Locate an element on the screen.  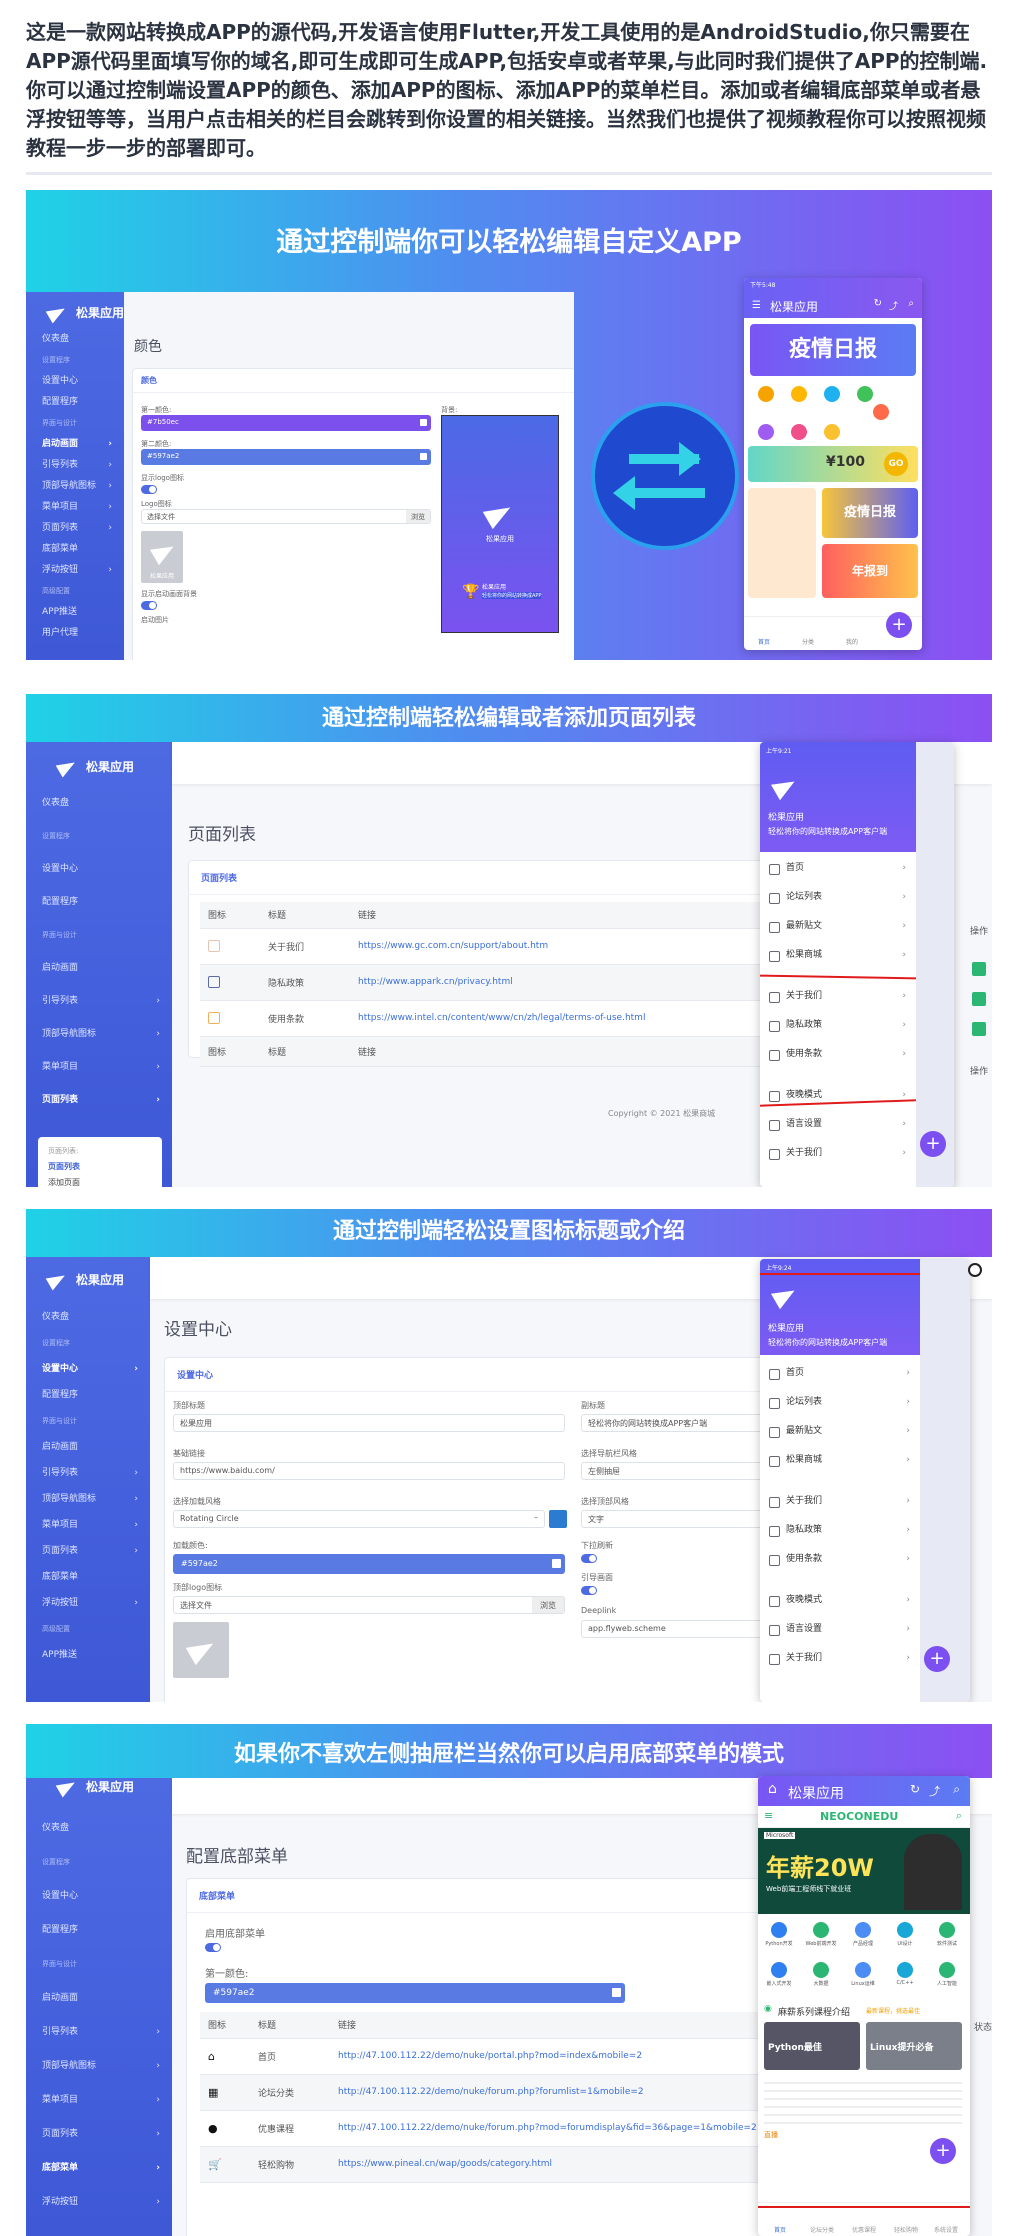
show-logo-toggle is located at coordinates (149, 489).